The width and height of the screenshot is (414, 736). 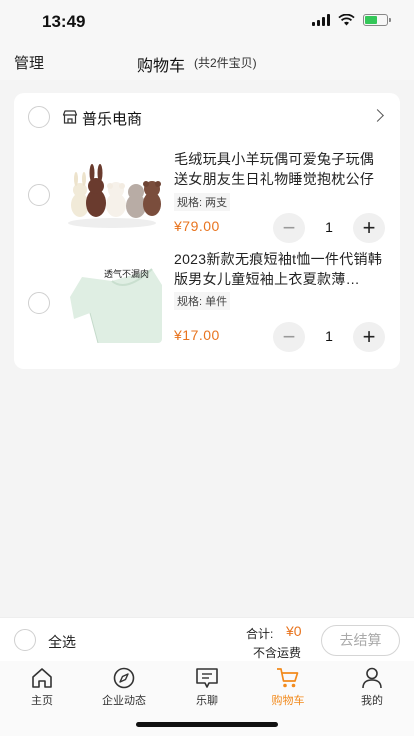 What do you see at coordinates (207, 639) in the screenshot?
I see `checkout-bar: 全选 合计: ¥0 不含运费 去结算` at bounding box center [207, 639].